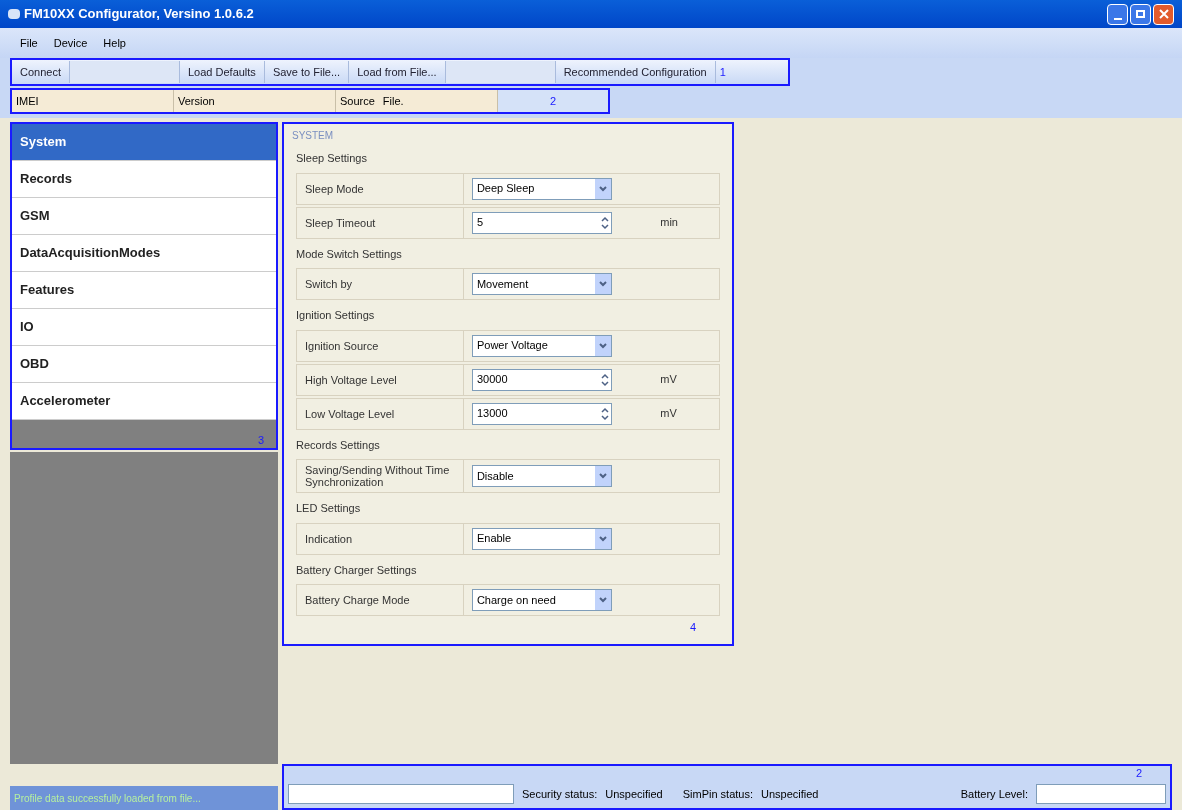  Describe the element at coordinates (349, 254) in the screenshot. I see `group-title: Mode Switch Settings` at that location.